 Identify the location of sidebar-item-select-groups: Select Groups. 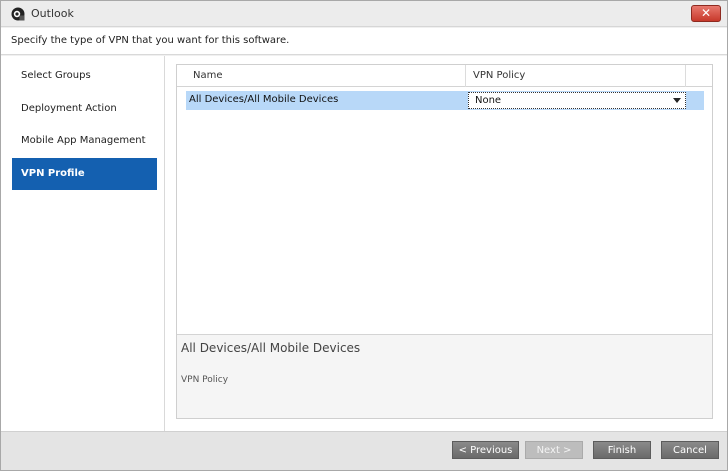
(84, 76).